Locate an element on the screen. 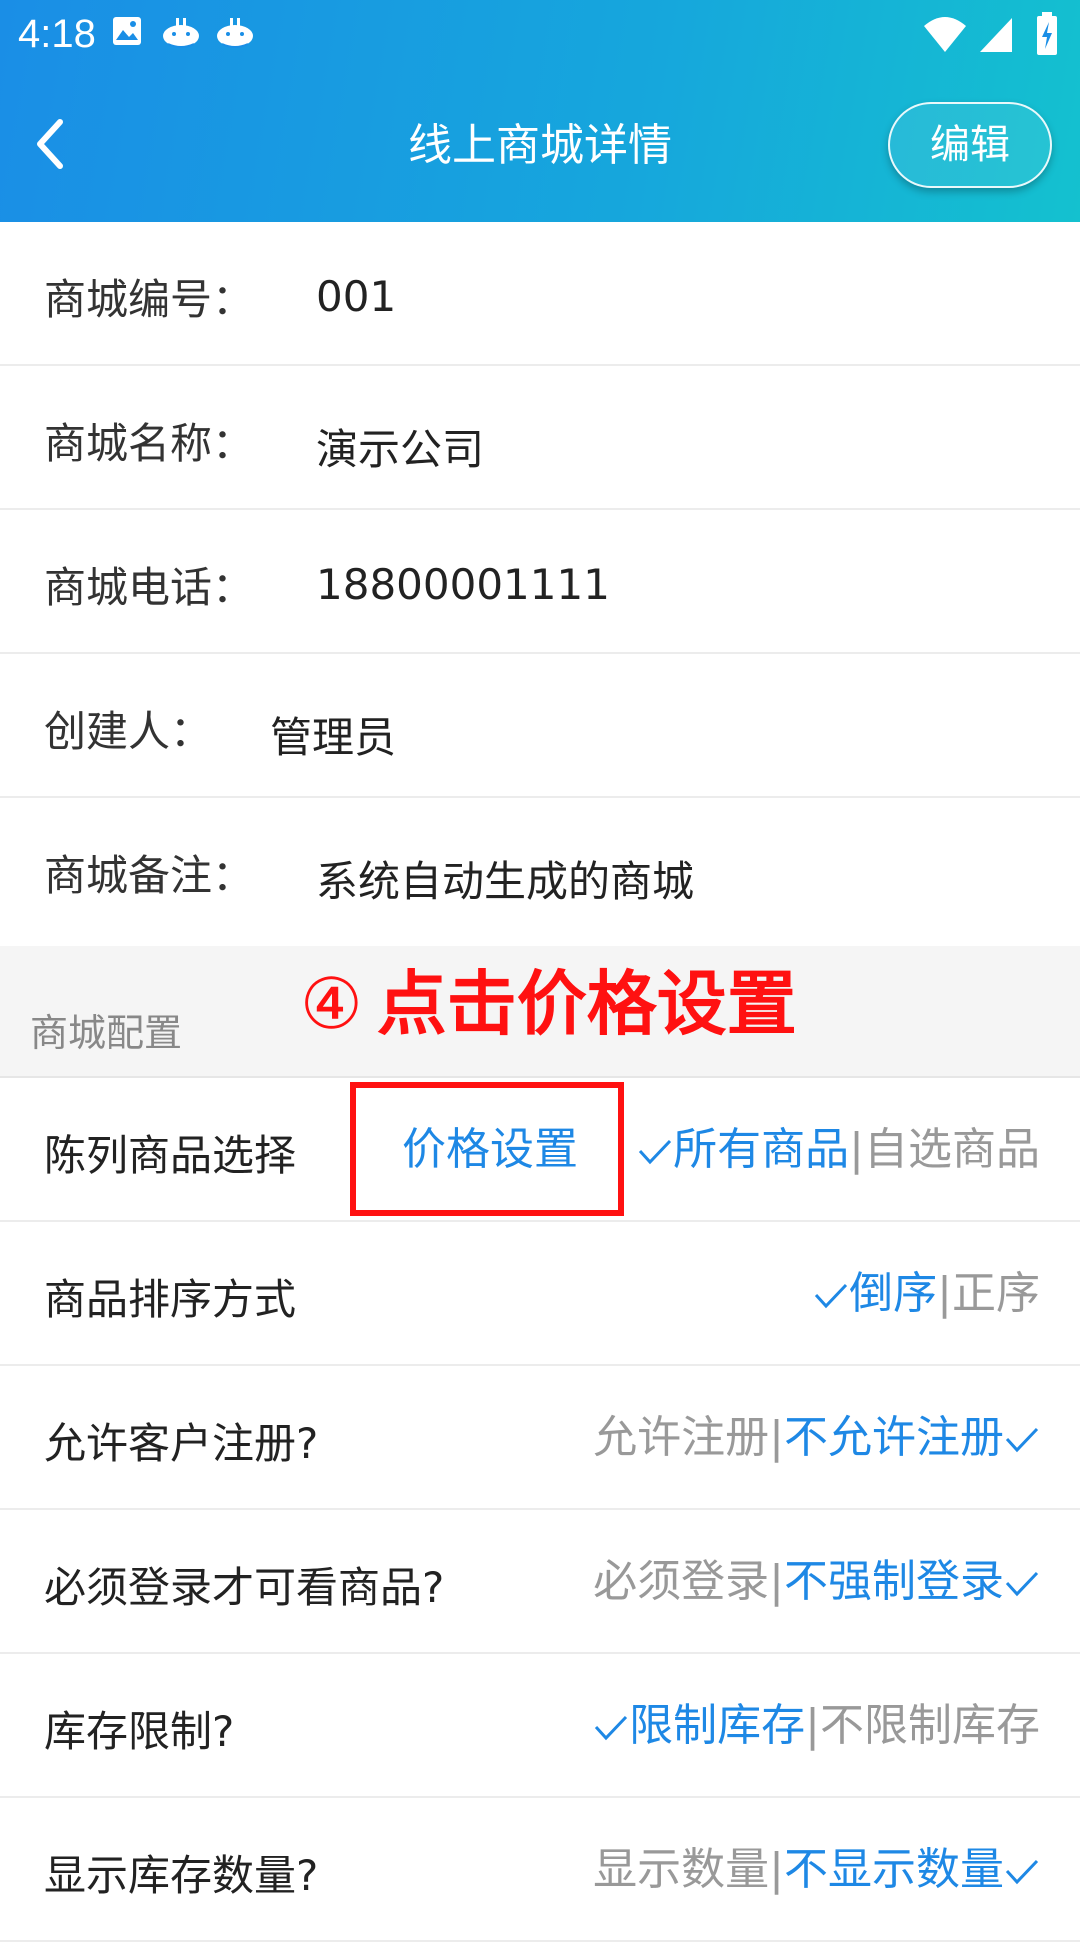 This screenshot has width=1080, height=1942. show-stock-row: 显示库存数量? 显示数量|不显示数量 is located at coordinates (540, 1870).